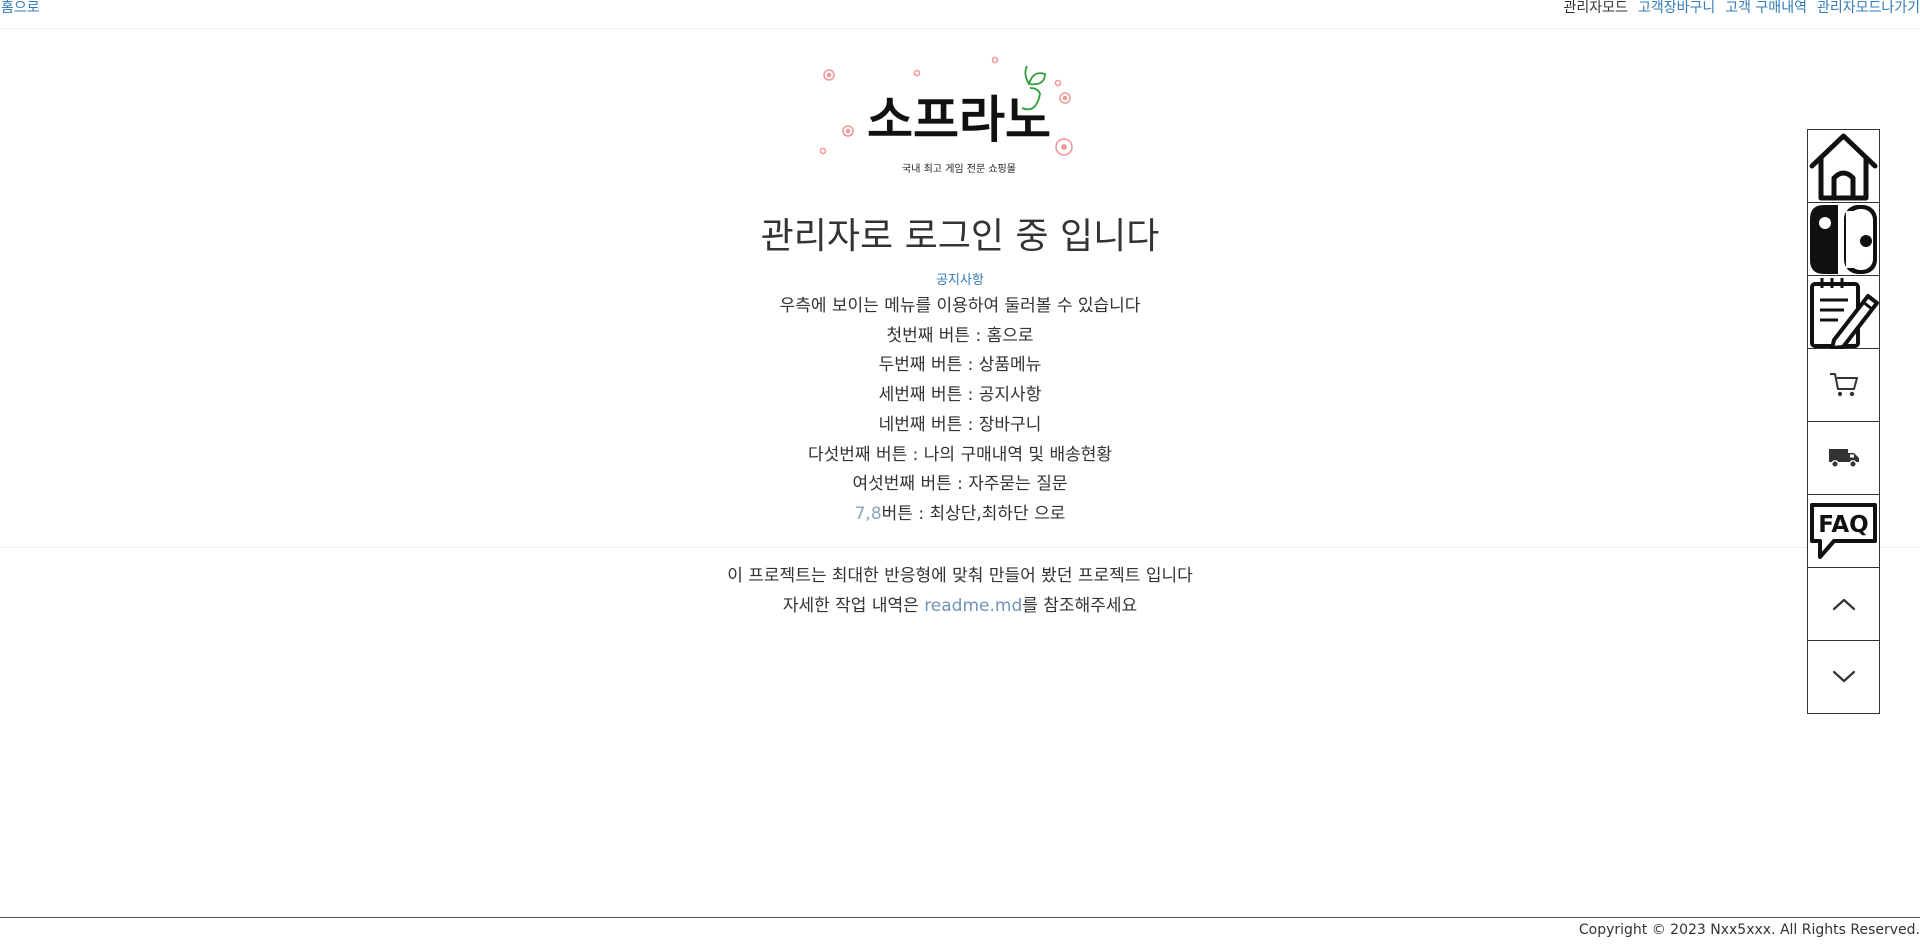 This screenshot has width=1920, height=951. I want to click on logo-graphic: 소프라노 국내 최고 게임 전문 쇼핑몰, so click(934, 115).